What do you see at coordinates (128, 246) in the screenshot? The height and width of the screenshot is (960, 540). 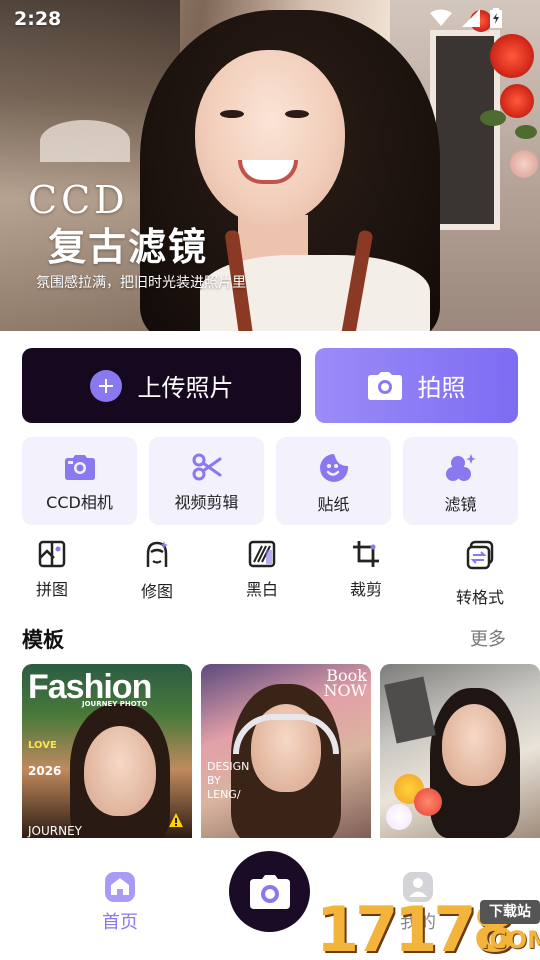 I see `hero-title-line2: 复古滤镜` at bounding box center [128, 246].